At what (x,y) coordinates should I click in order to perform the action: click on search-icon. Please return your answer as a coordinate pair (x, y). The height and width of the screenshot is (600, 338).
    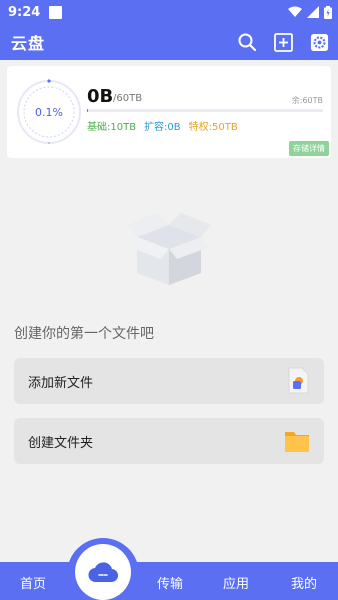
    Looking at the image, I should click on (247, 42).